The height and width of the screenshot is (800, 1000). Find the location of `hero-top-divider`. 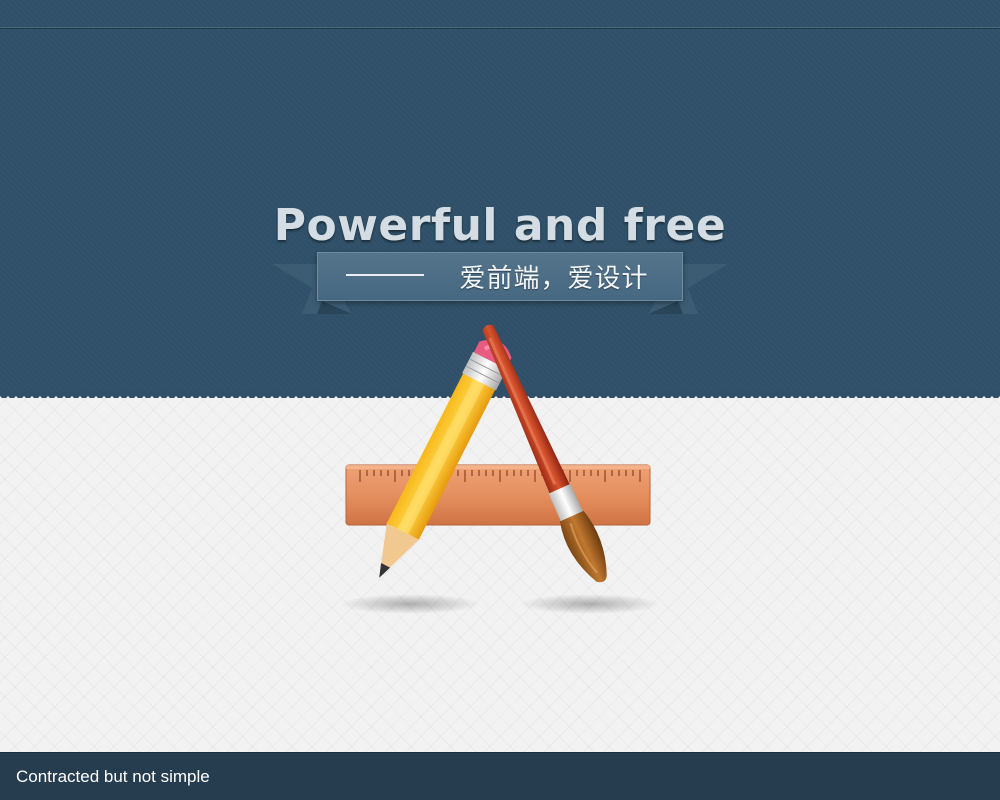

hero-top-divider is located at coordinates (500, 27).